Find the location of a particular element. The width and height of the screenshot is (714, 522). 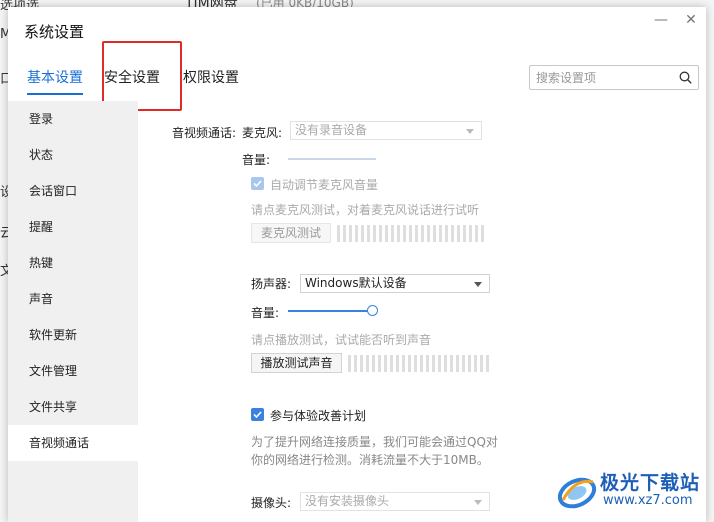

mic-label: 麦克风: is located at coordinates (262, 133).